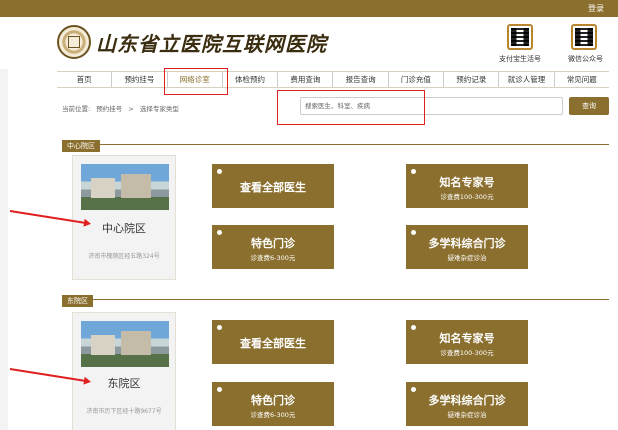 This screenshot has height=430, width=618. I want to click on breadcrumb: 当前位置: 预约挂号 > 选择专家类型, so click(122, 108).